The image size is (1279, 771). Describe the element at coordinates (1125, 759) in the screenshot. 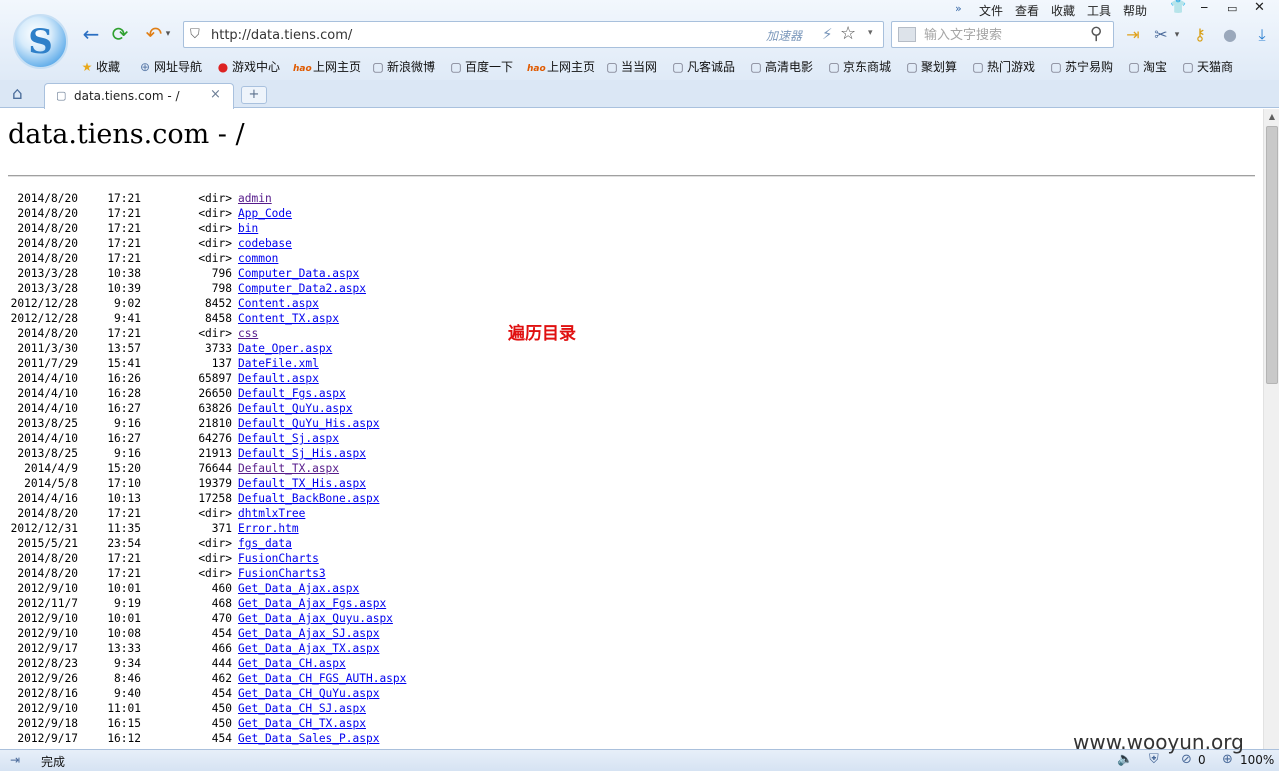

I see `speaker-icon: 🔈` at that location.